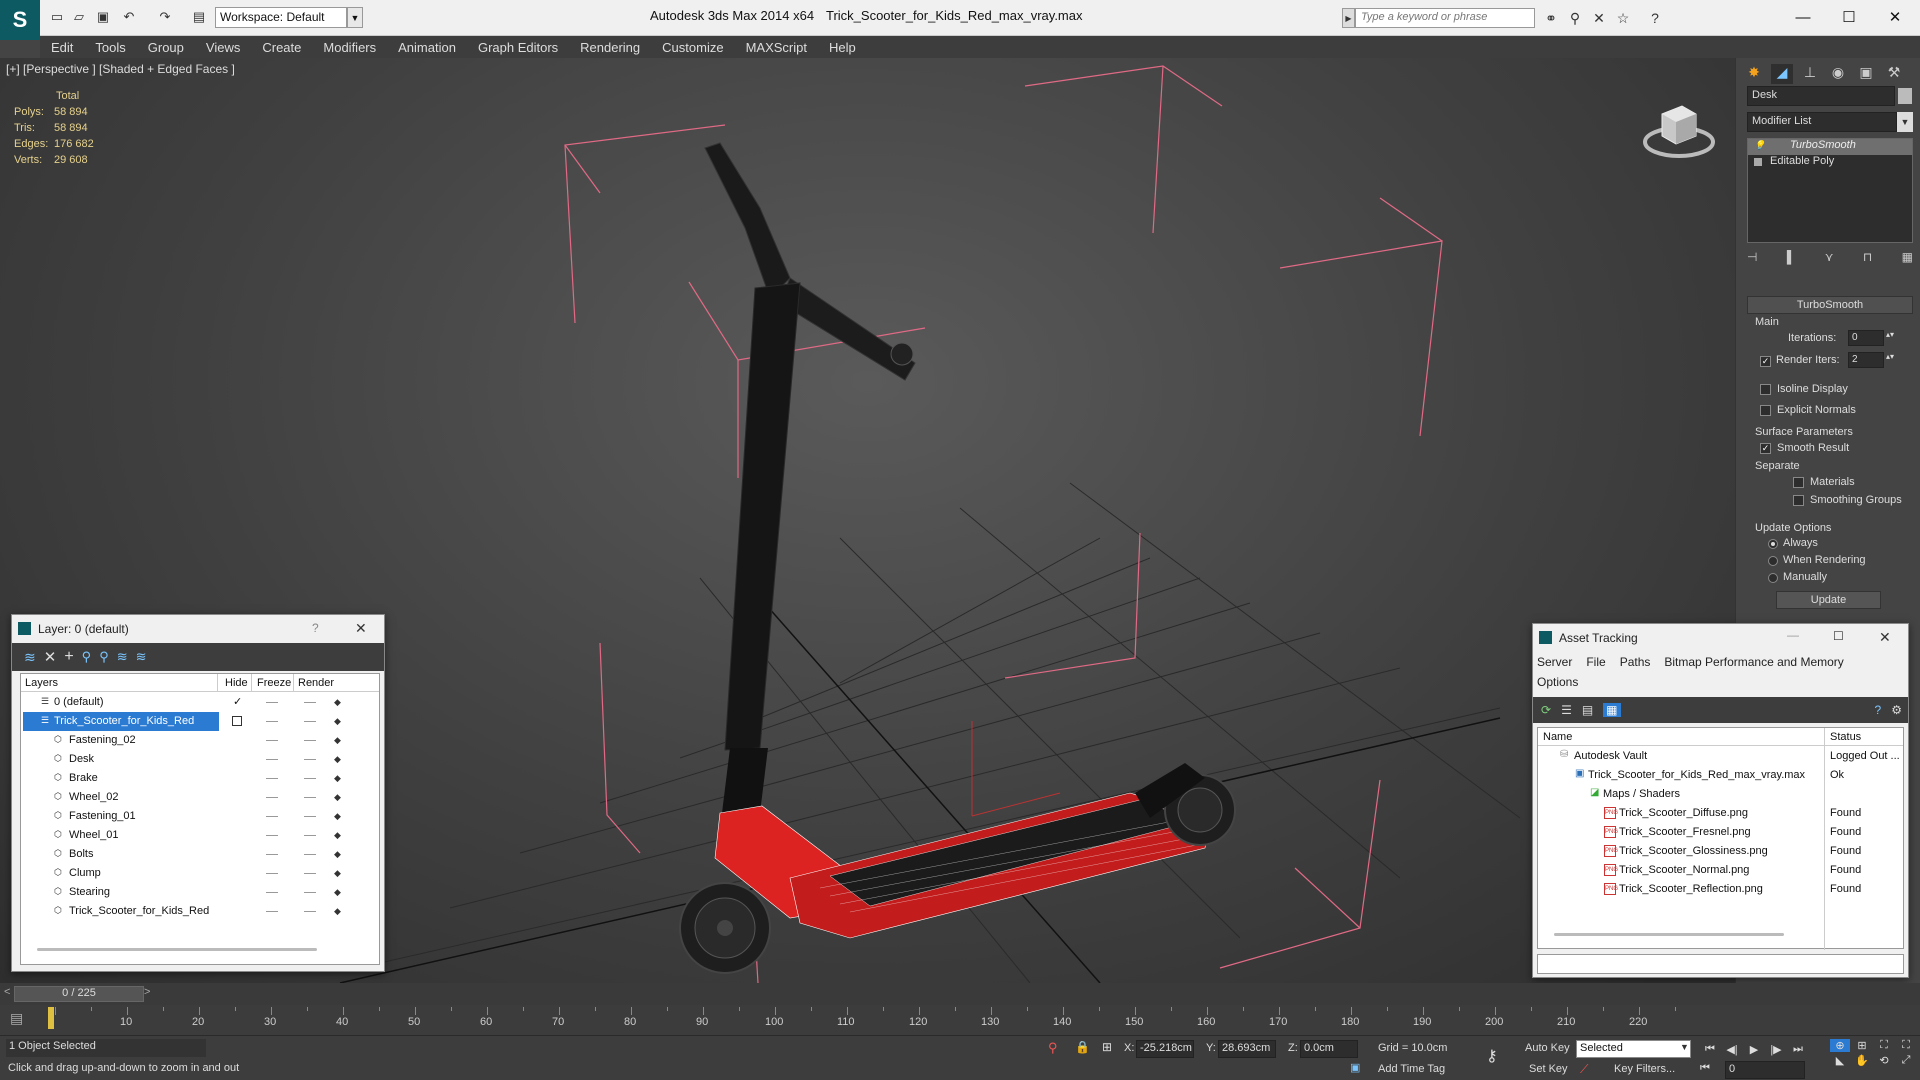  Describe the element at coordinates (1765, 361) in the screenshot. I see `render-iters-checkbox: ✓` at that location.